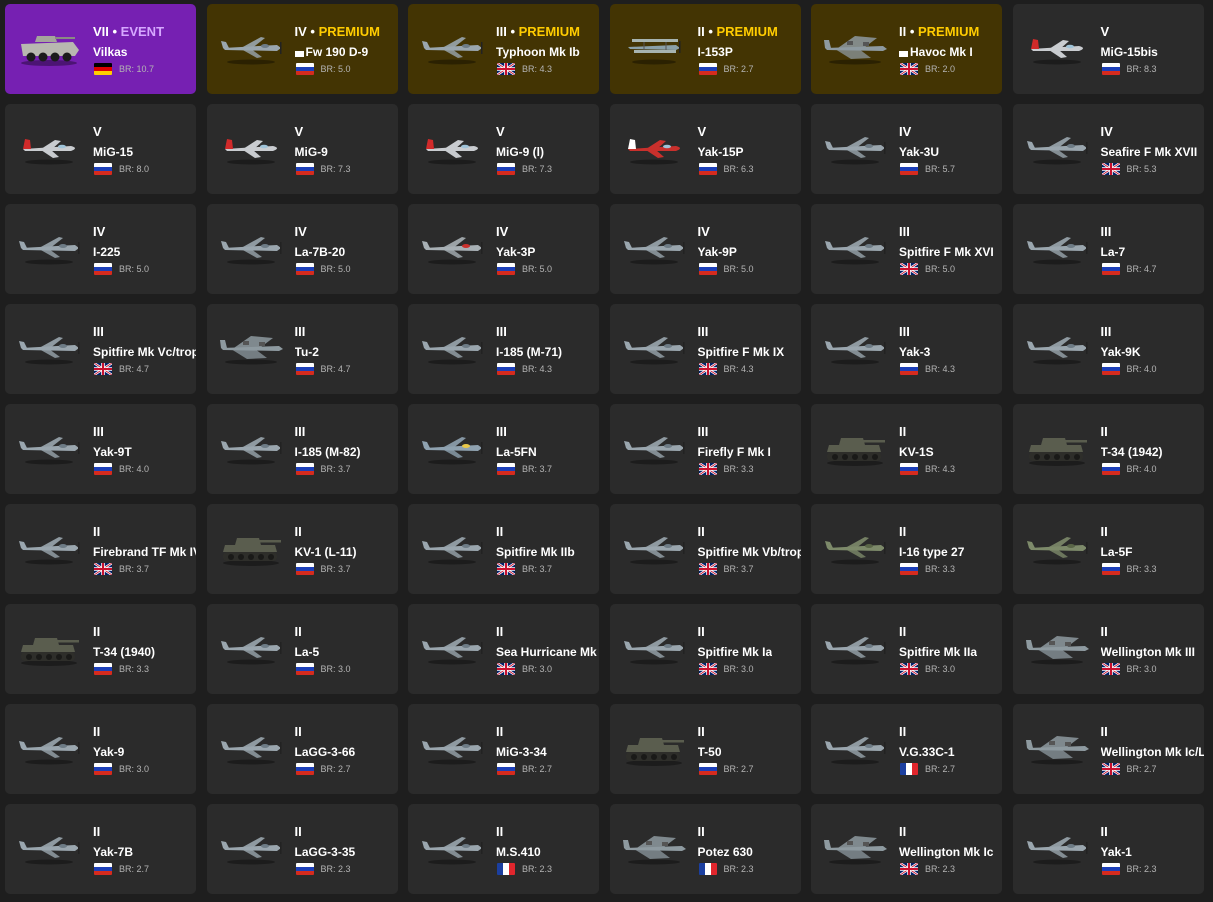 Image resolution: width=1213 pixels, height=902 pixels. I want to click on vehicle-card-yak-15p: V Yak-15P BR: 6.3, so click(705, 149).